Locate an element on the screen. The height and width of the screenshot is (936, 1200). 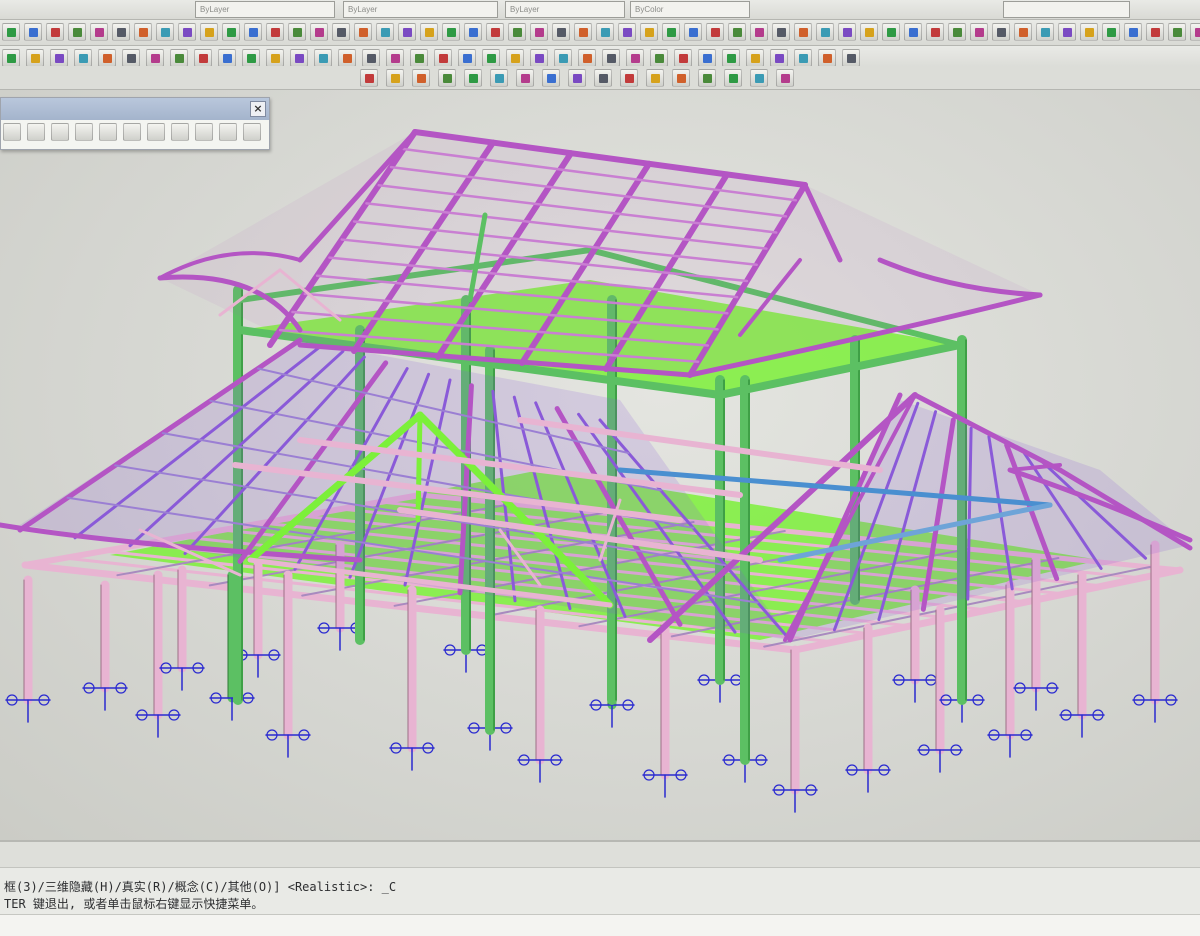
close-icon: × is located at coordinates (258, 109).